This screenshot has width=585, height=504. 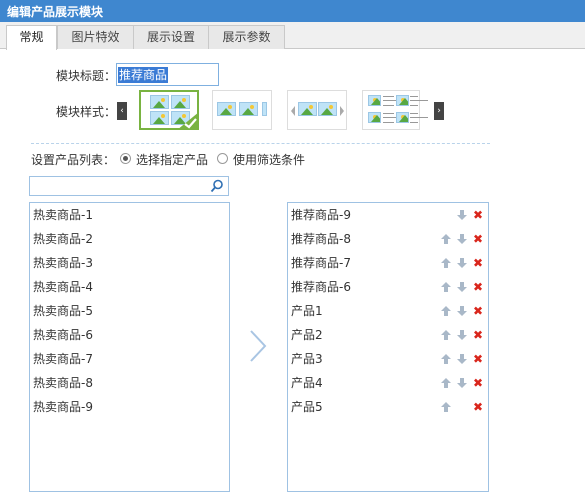 What do you see at coordinates (129, 239) in the screenshot?
I see `source-list-item: 热卖商品-2` at bounding box center [129, 239].